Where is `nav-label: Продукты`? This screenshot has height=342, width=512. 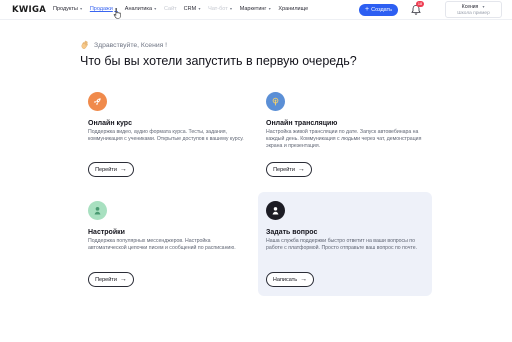 nav-label: Продукты is located at coordinates (65, 9).